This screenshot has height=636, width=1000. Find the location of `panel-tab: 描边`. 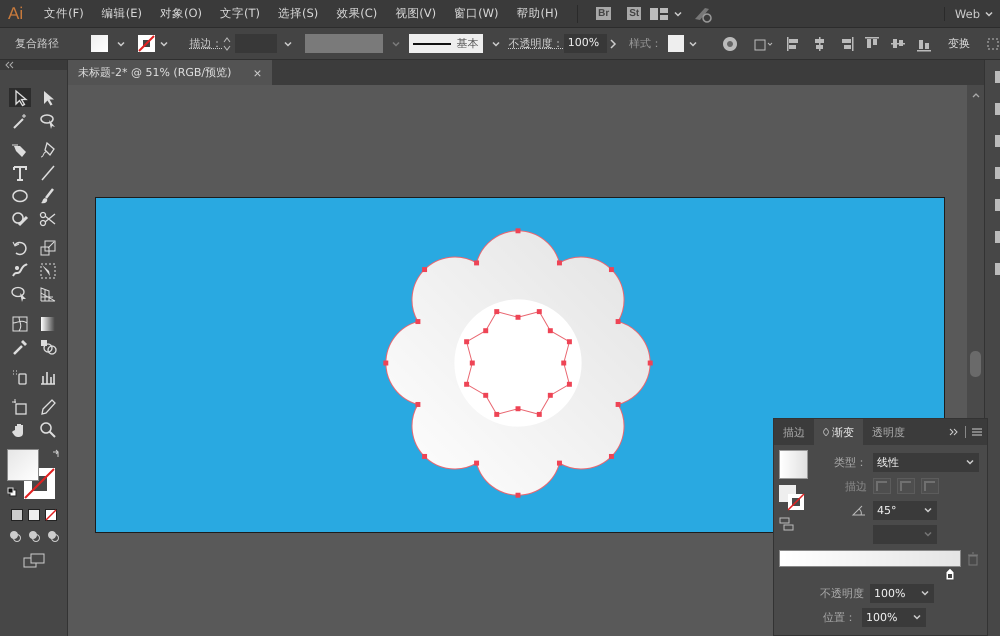

panel-tab: 描边 is located at coordinates (794, 432).